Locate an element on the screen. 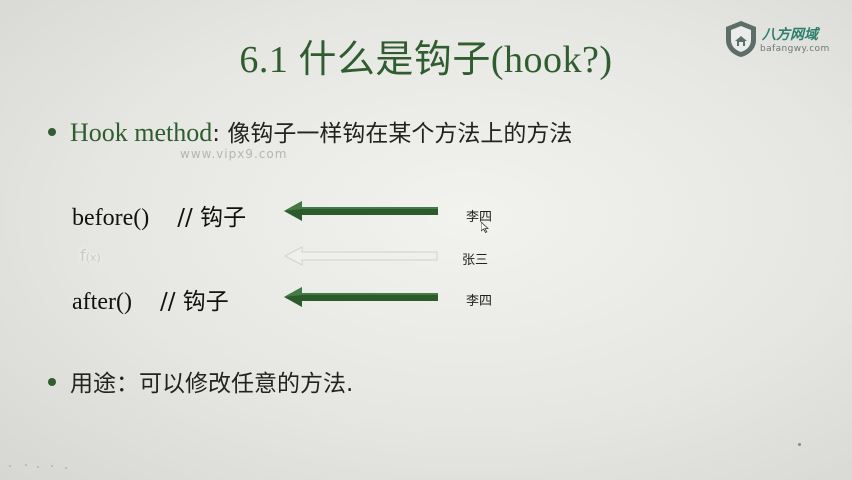 Image resolution: width=852 pixels, height=480 pixels. fx-label: f(x) is located at coordinates (90, 255).